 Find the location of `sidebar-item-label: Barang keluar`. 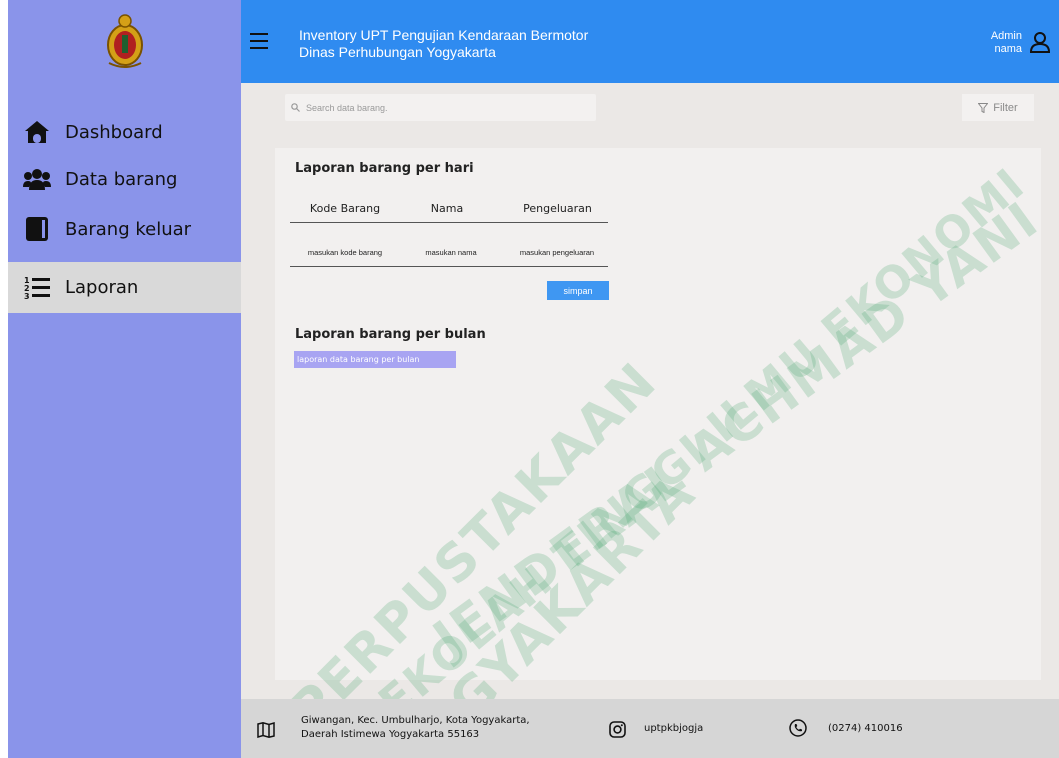

sidebar-item-label: Barang keluar is located at coordinates (128, 229).